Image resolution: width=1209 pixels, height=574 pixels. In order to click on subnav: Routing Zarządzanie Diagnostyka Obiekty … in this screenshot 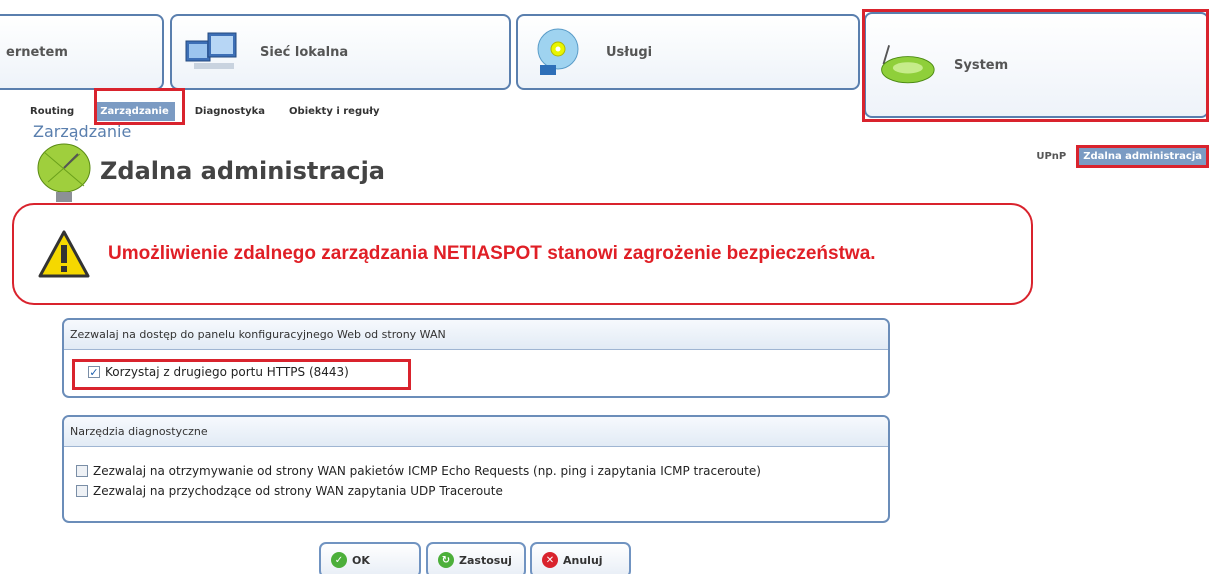, I will do `click(195, 111)`.